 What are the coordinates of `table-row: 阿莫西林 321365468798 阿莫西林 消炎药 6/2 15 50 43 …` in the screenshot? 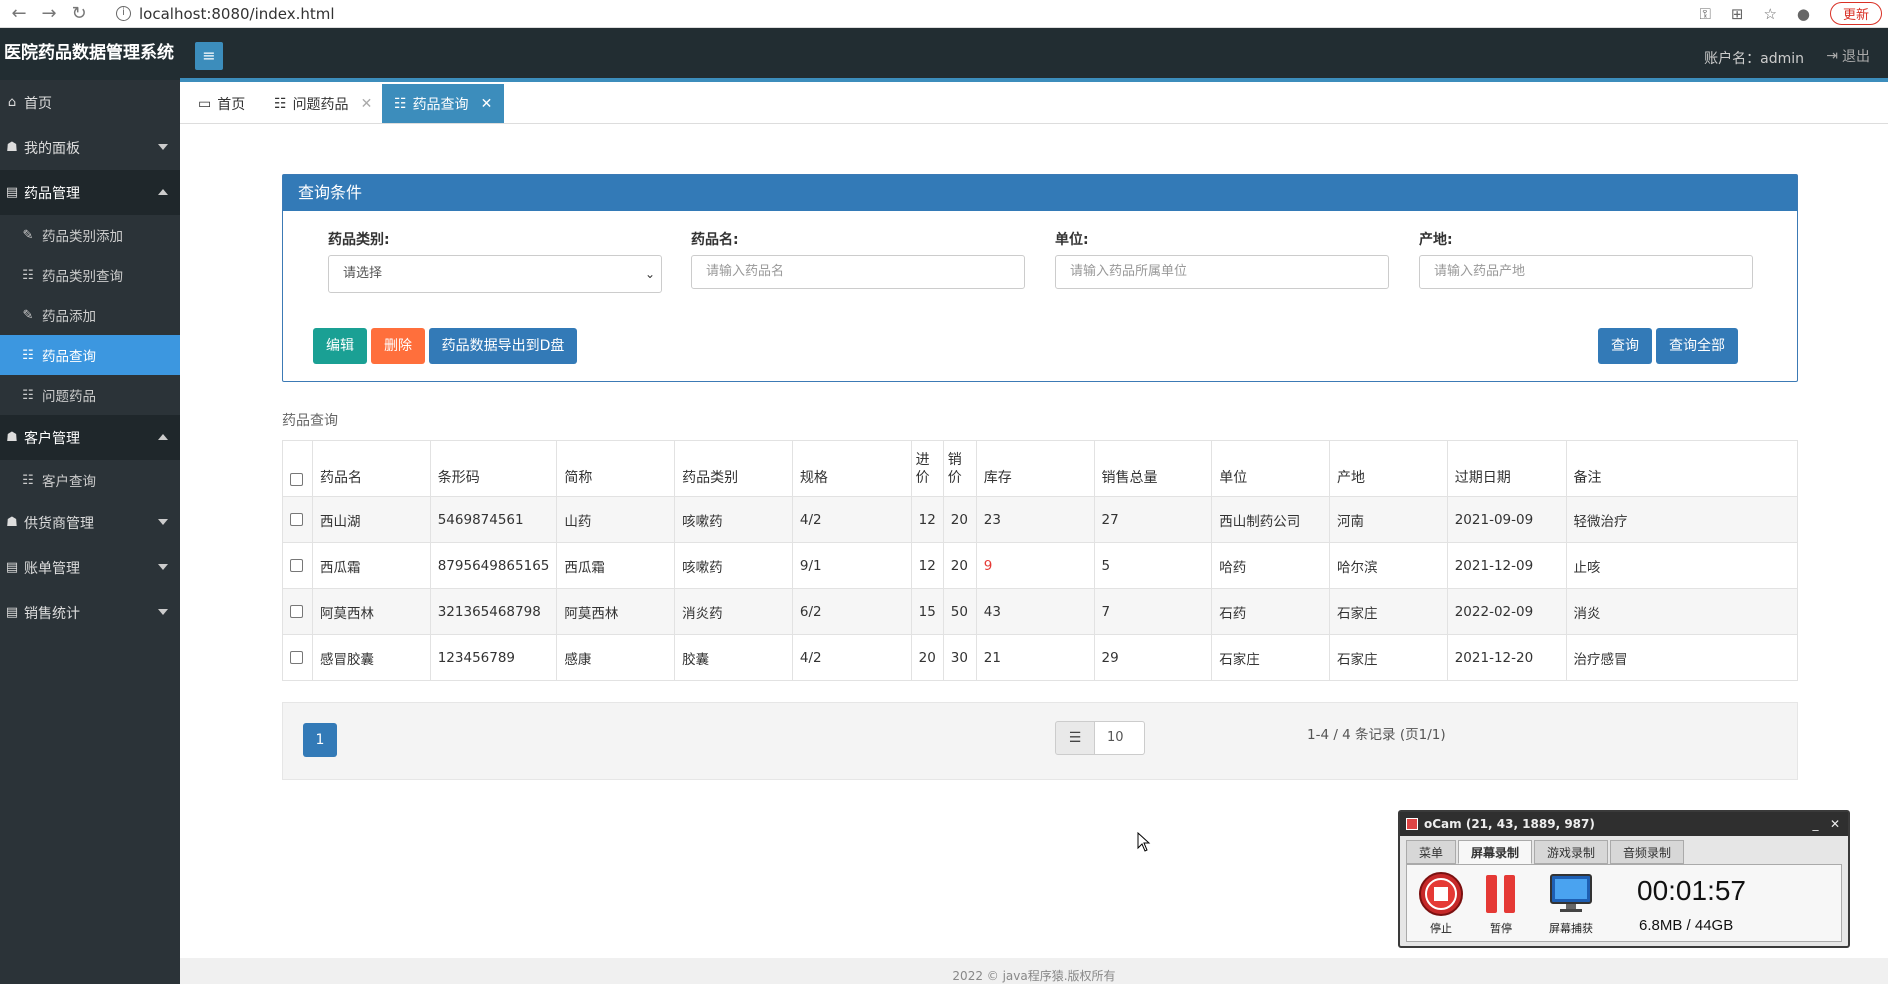 It's located at (1040, 611).